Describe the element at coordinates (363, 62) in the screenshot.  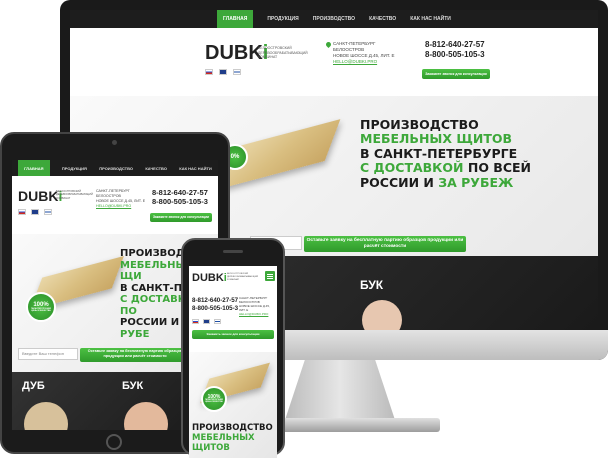
I see `desktop-email: HELLO@DUBKI.PRO` at that location.